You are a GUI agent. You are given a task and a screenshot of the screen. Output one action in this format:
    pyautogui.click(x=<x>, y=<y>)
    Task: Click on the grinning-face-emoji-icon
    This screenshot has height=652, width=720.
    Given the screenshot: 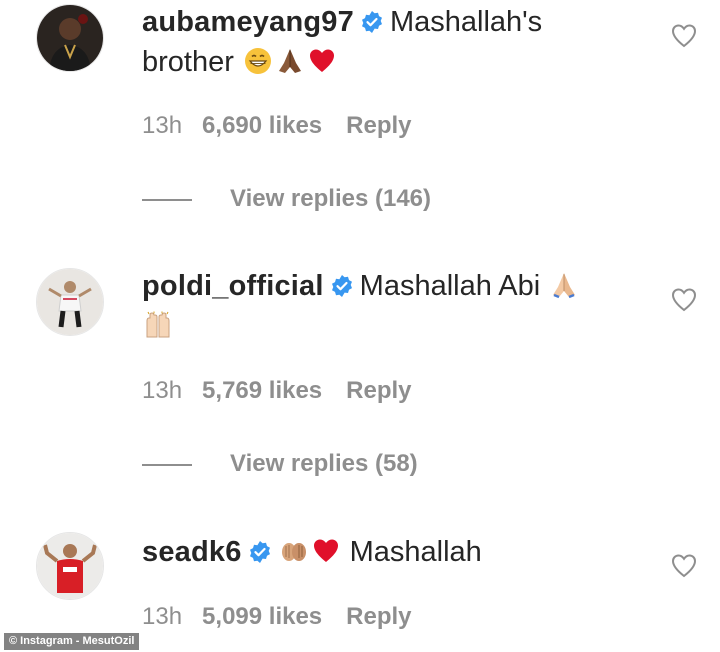 What is the action you would take?
    pyautogui.click(x=257, y=61)
    